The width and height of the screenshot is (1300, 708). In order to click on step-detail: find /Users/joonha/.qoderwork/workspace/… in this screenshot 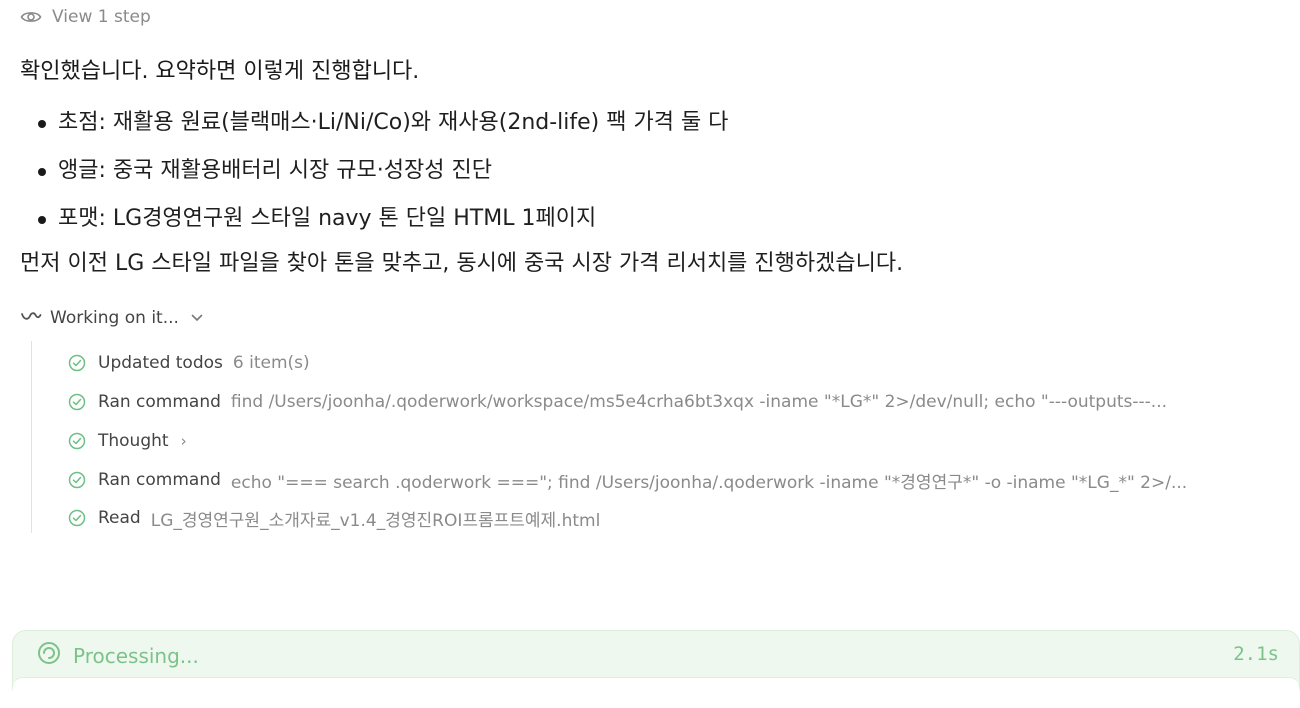, I will do `click(699, 402)`.